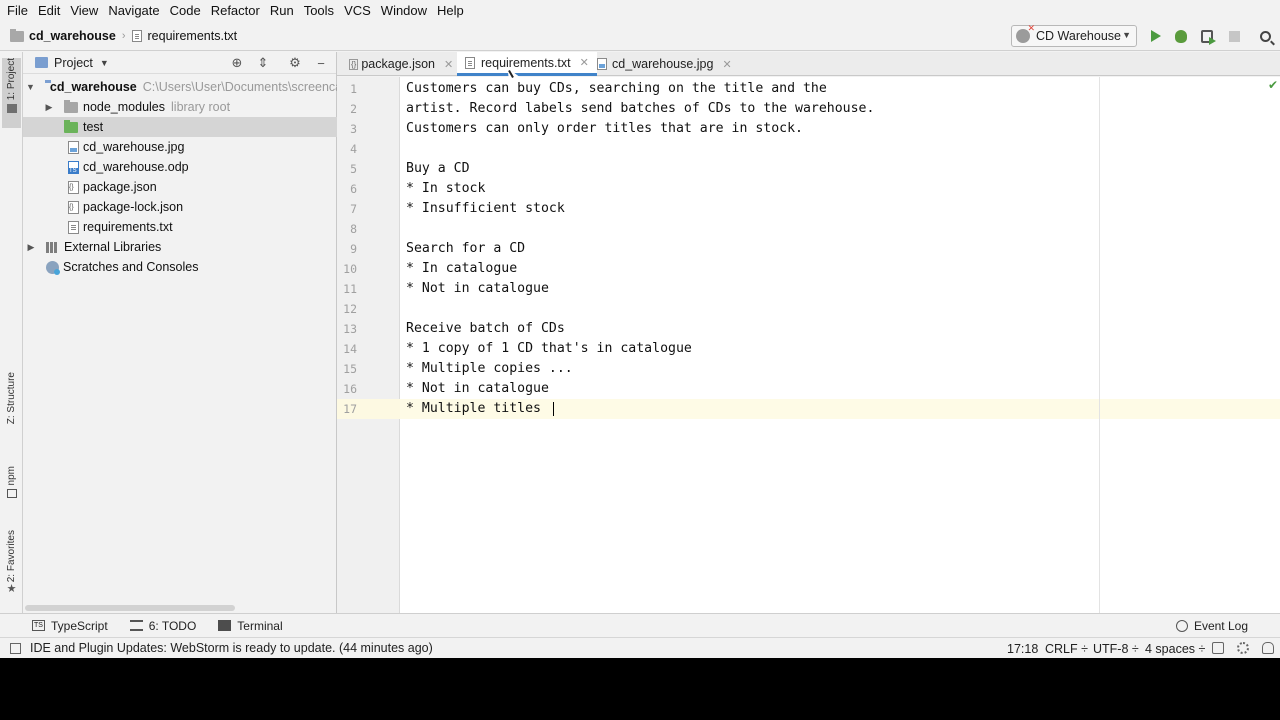 This screenshot has height=720, width=1280. Describe the element at coordinates (1156, 36) in the screenshot. I see `run-button` at that location.